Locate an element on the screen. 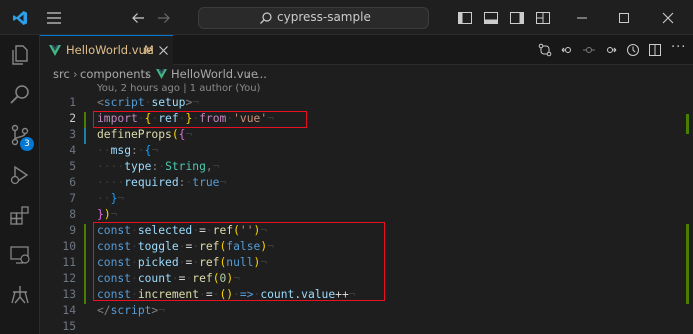  line-number: 8 is located at coordinates (72, 214).